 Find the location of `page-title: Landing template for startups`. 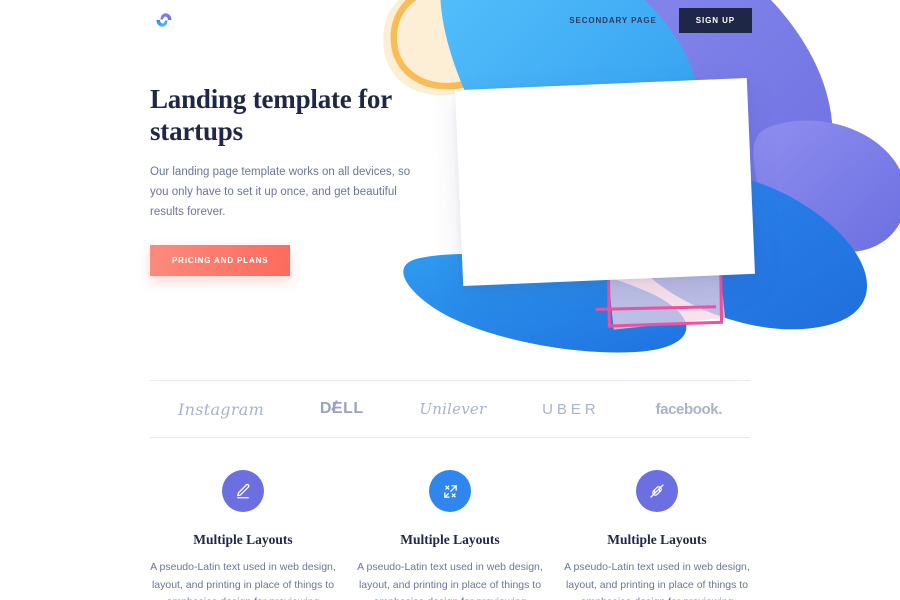

page-title: Landing template for startups is located at coordinates (271, 115).